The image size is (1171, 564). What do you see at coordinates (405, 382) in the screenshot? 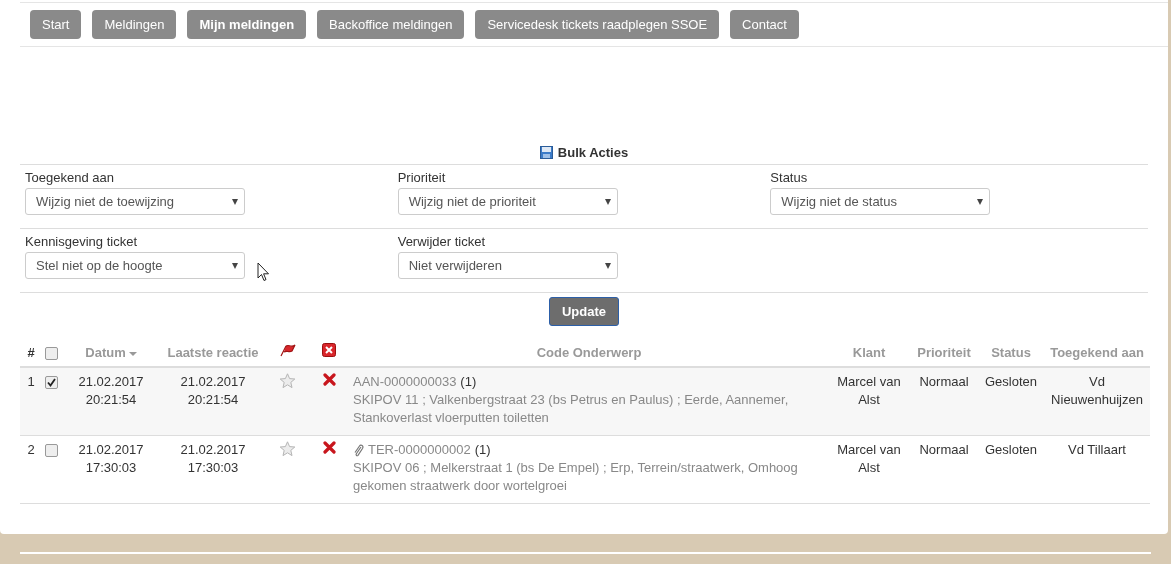
I see `ticket-link: AAN-0000000033` at bounding box center [405, 382].